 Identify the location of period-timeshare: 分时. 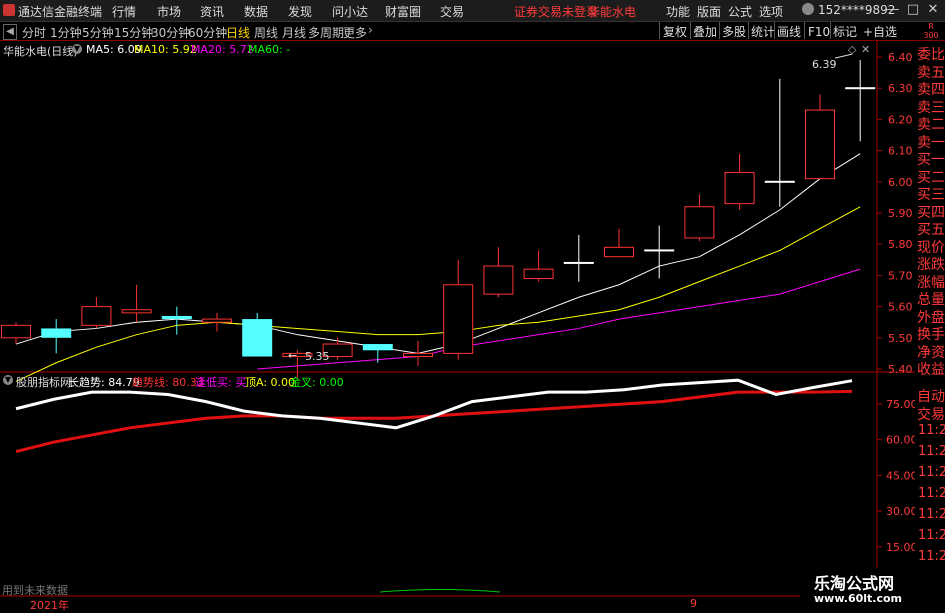
(34, 32).